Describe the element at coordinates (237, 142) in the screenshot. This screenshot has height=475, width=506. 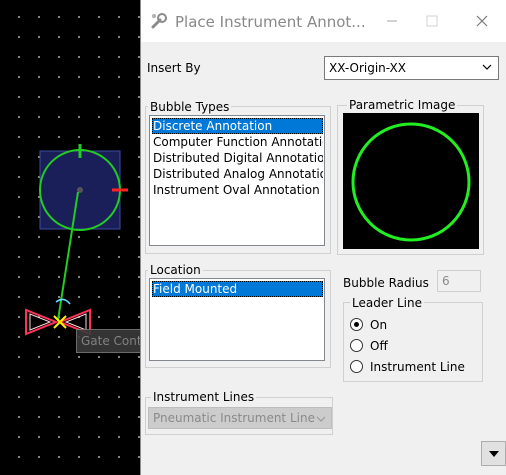
I see `list-item: Computer Function Annotatio` at that location.